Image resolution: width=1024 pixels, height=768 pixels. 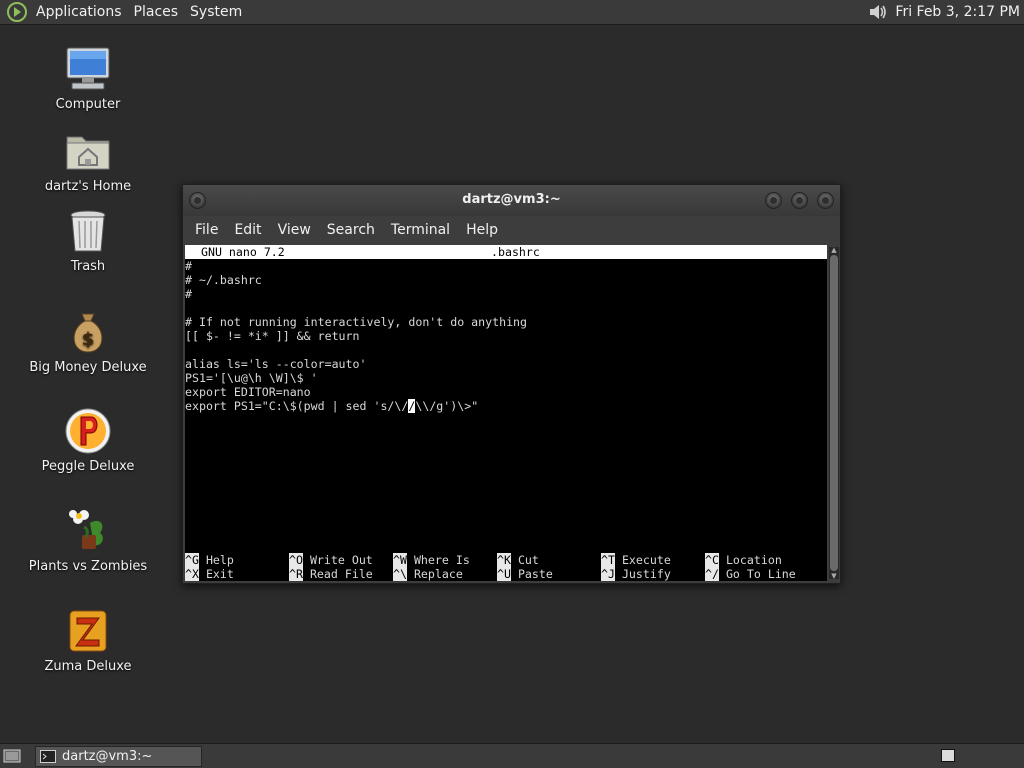 What do you see at coordinates (506, 294) in the screenshot?
I see `editor-line: #` at bounding box center [506, 294].